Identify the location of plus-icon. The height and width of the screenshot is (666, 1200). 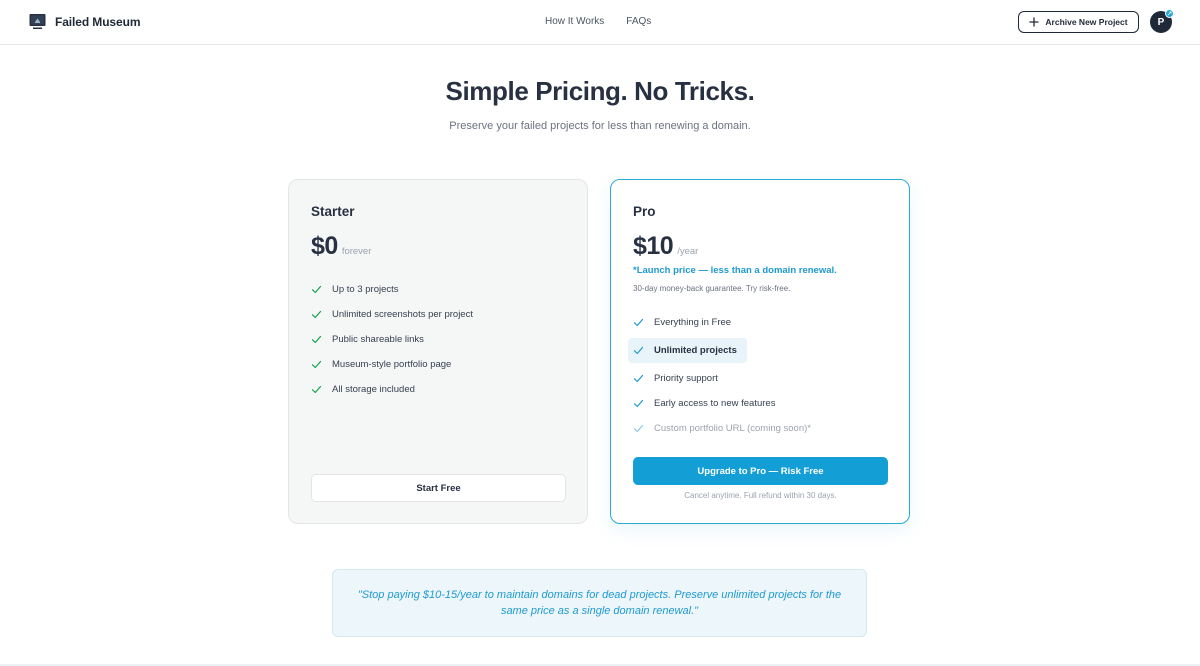
(1034, 22).